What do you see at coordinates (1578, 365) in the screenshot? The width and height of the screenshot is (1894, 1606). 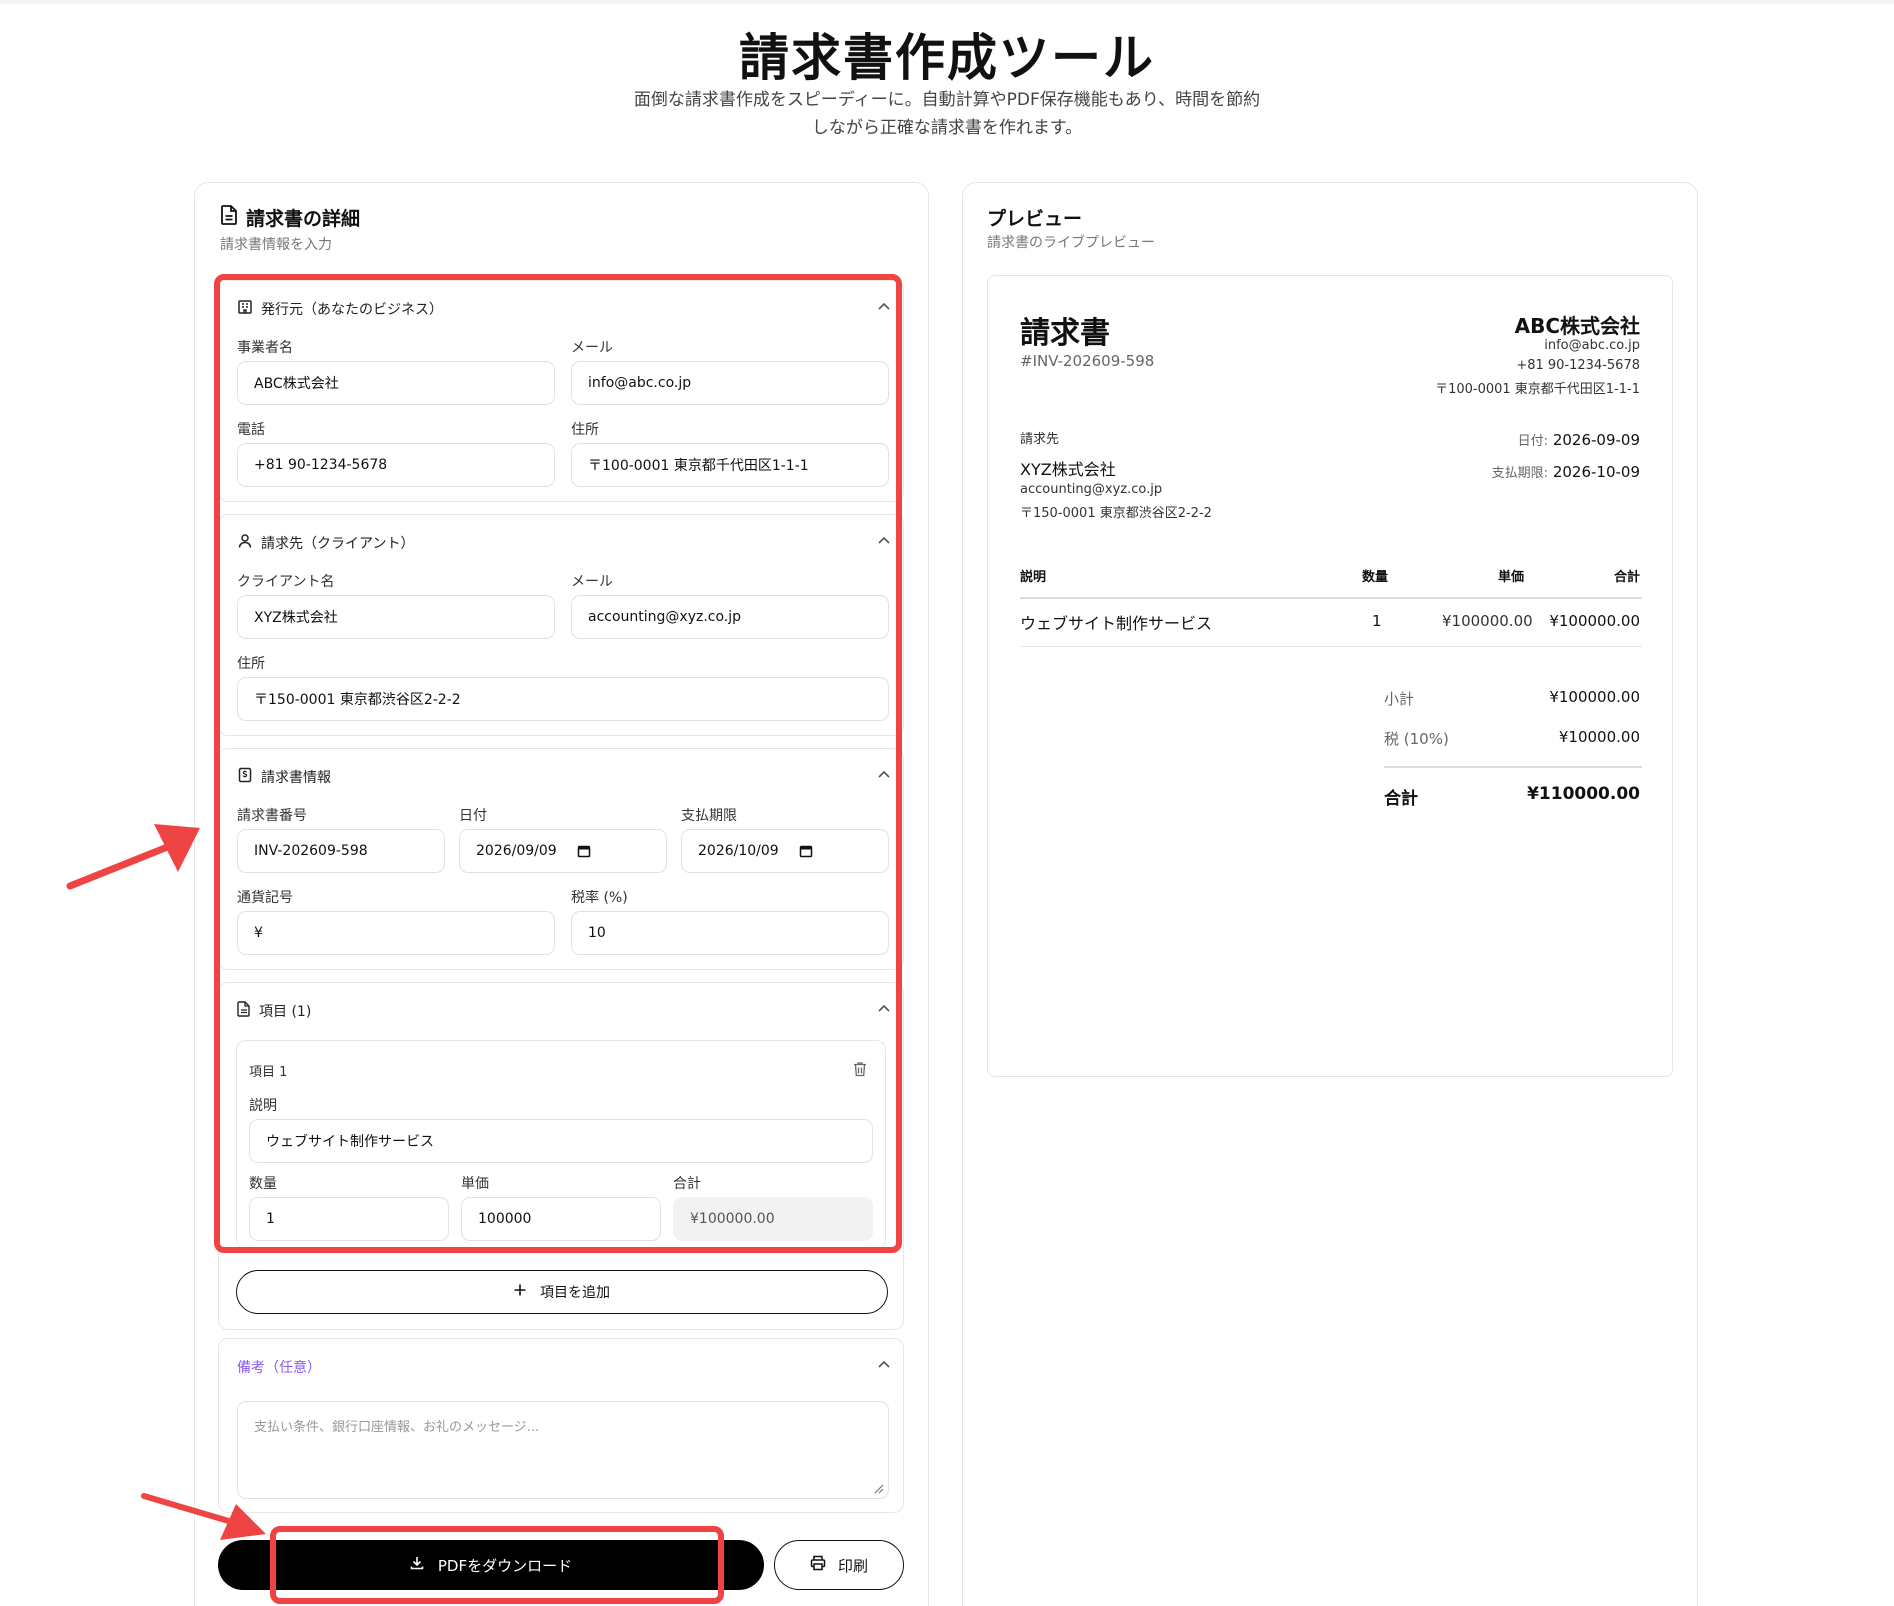 I see `preview-issuer-phone: +81 90-1234-5678` at bounding box center [1578, 365].